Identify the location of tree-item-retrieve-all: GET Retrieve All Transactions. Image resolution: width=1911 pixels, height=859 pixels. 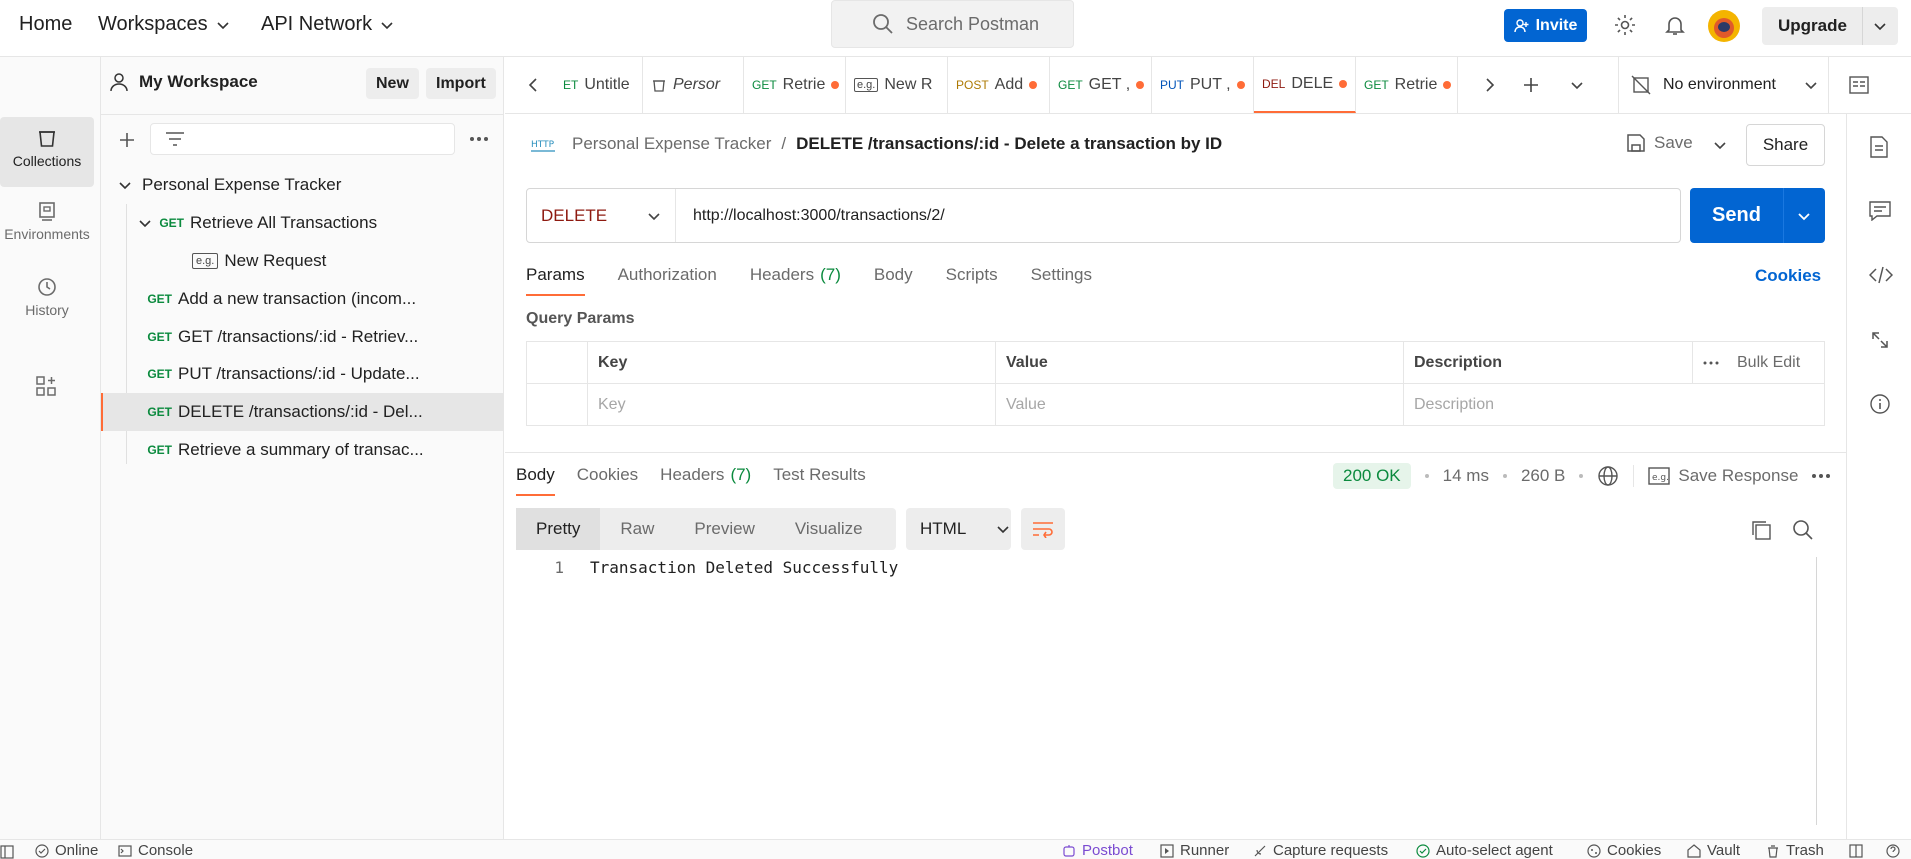
(302, 223).